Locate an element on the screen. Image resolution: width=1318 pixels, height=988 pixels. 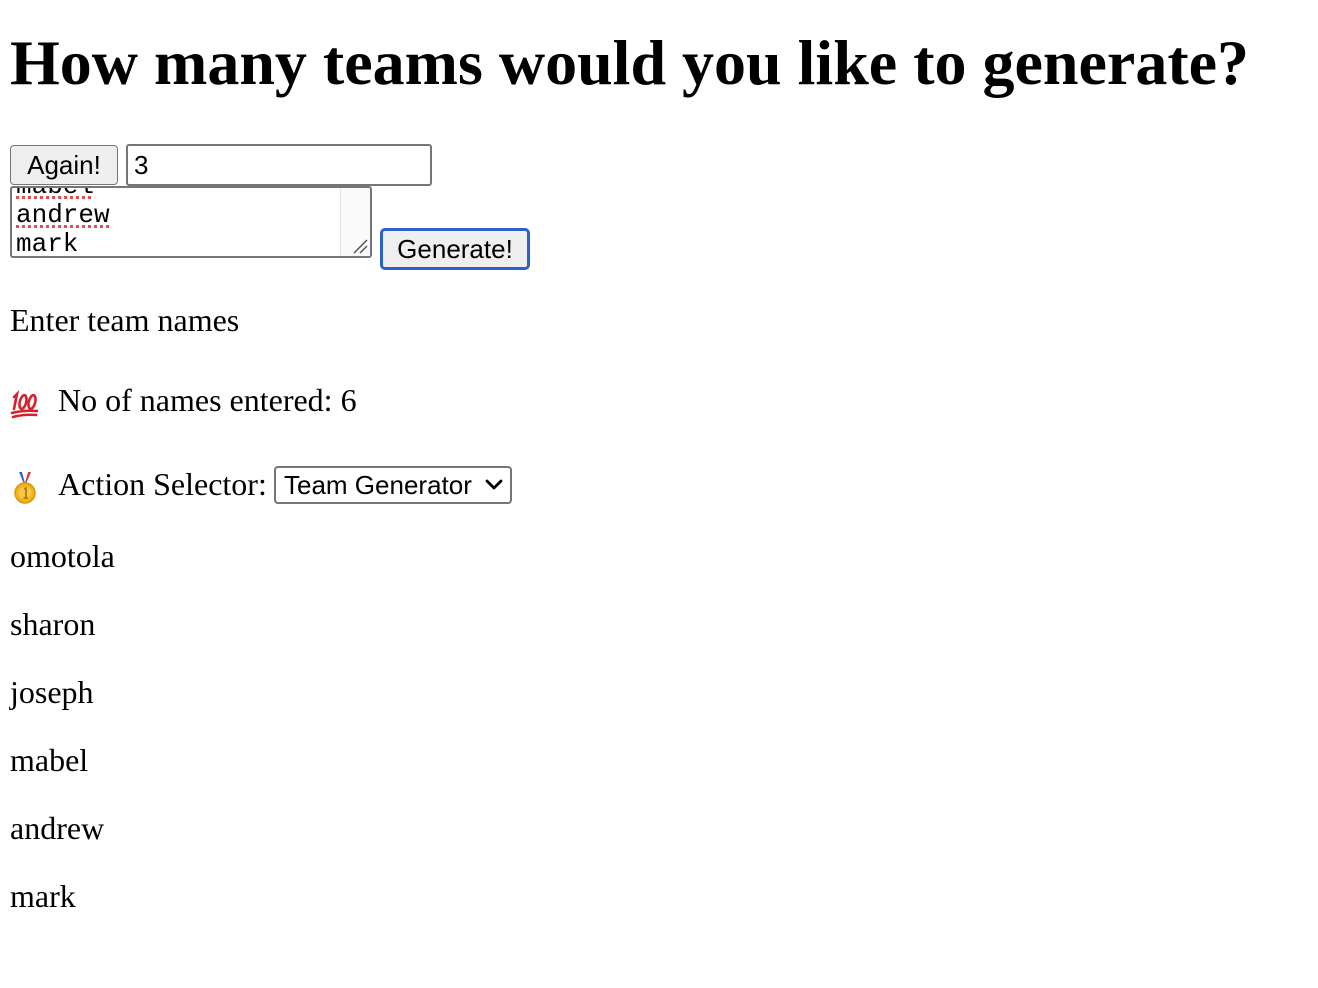
names-textarea-content: mabel andrew mark is located at coordinates (63, 222).